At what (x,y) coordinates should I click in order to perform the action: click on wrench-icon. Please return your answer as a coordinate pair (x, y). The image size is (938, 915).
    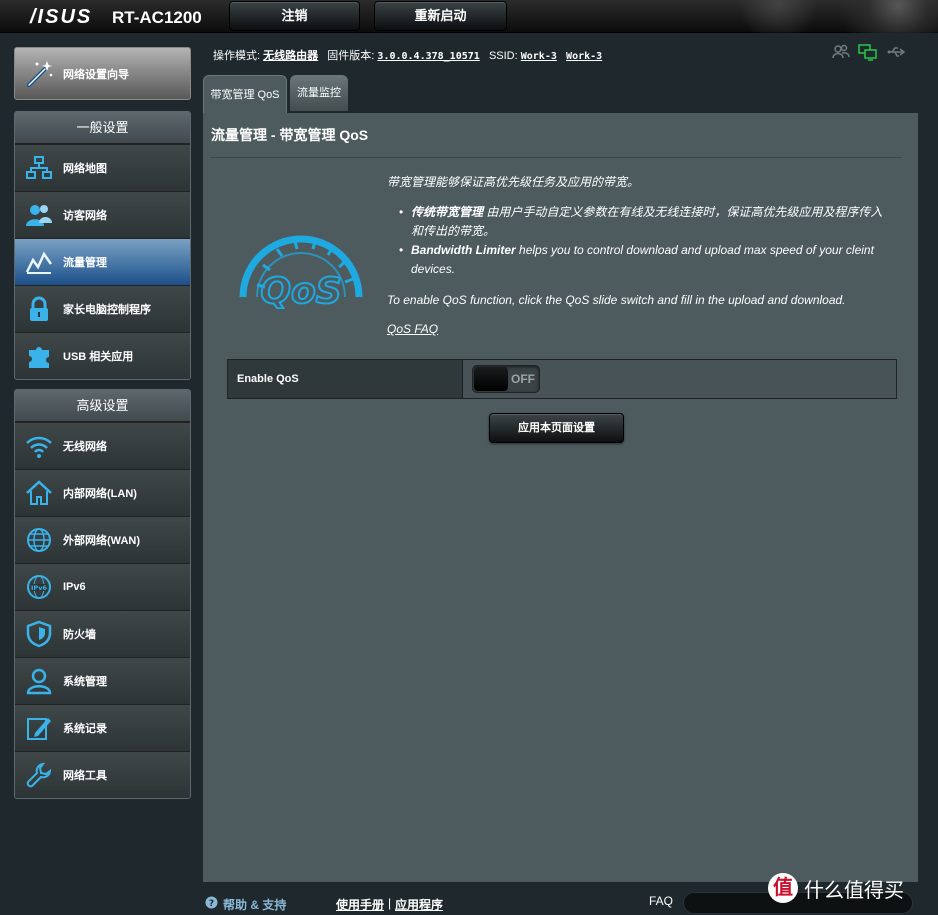
    Looking at the image, I should click on (39, 775).